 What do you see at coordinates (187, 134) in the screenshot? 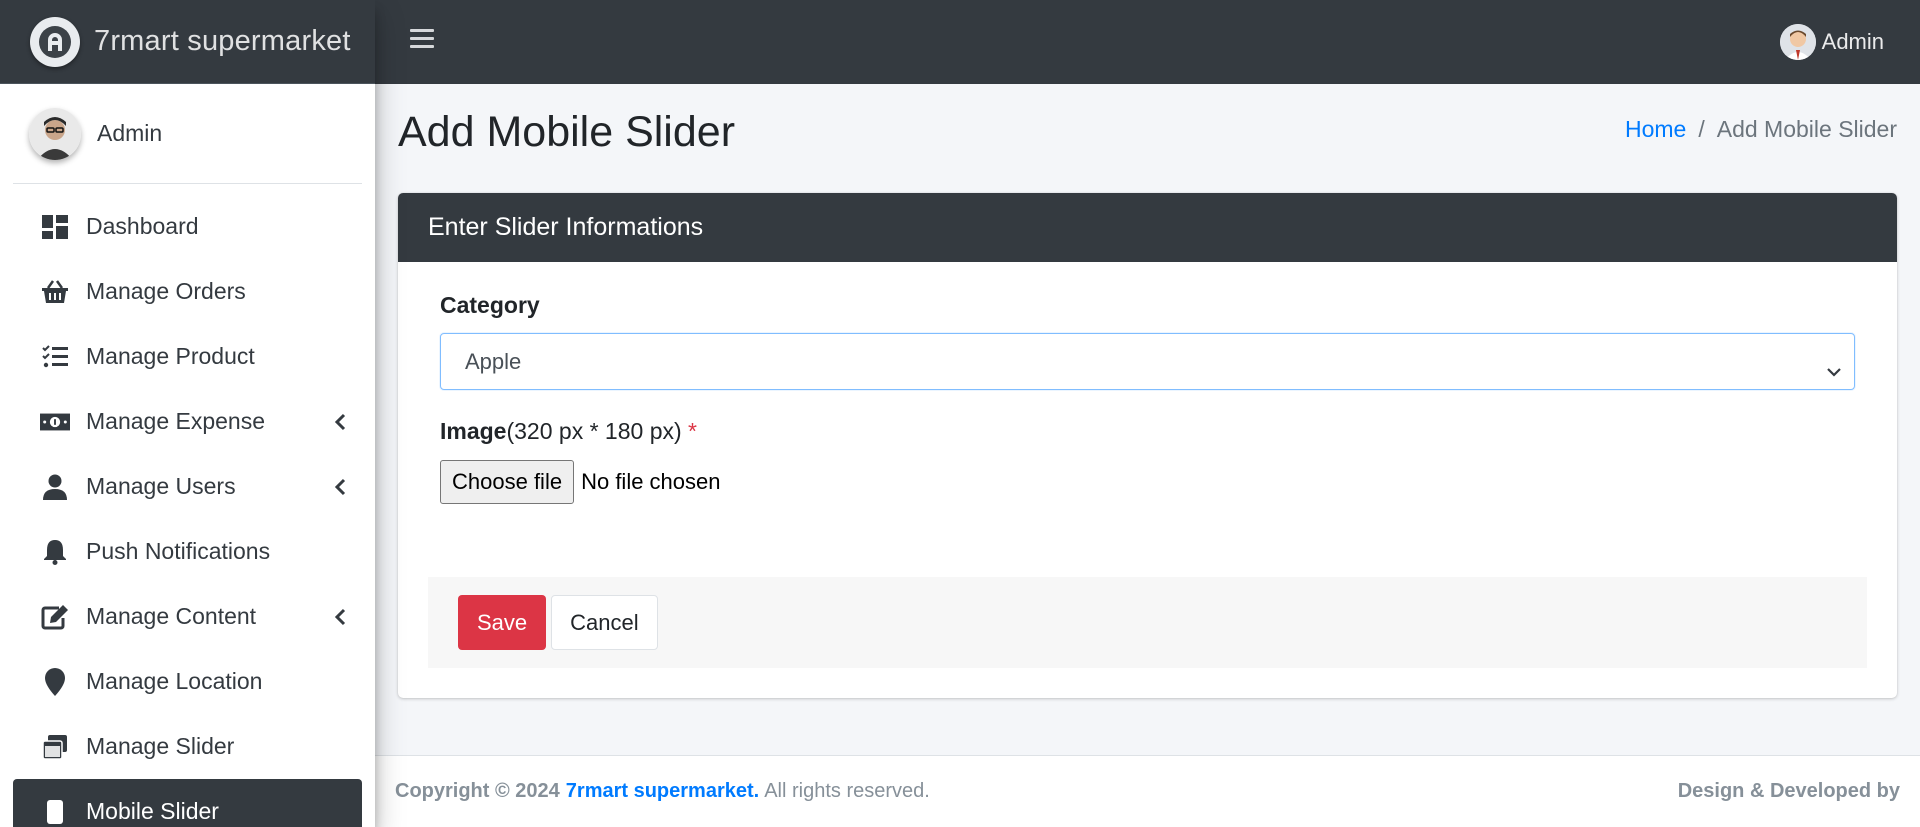
I see `sidebar-user-panel: Admin` at bounding box center [187, 134].